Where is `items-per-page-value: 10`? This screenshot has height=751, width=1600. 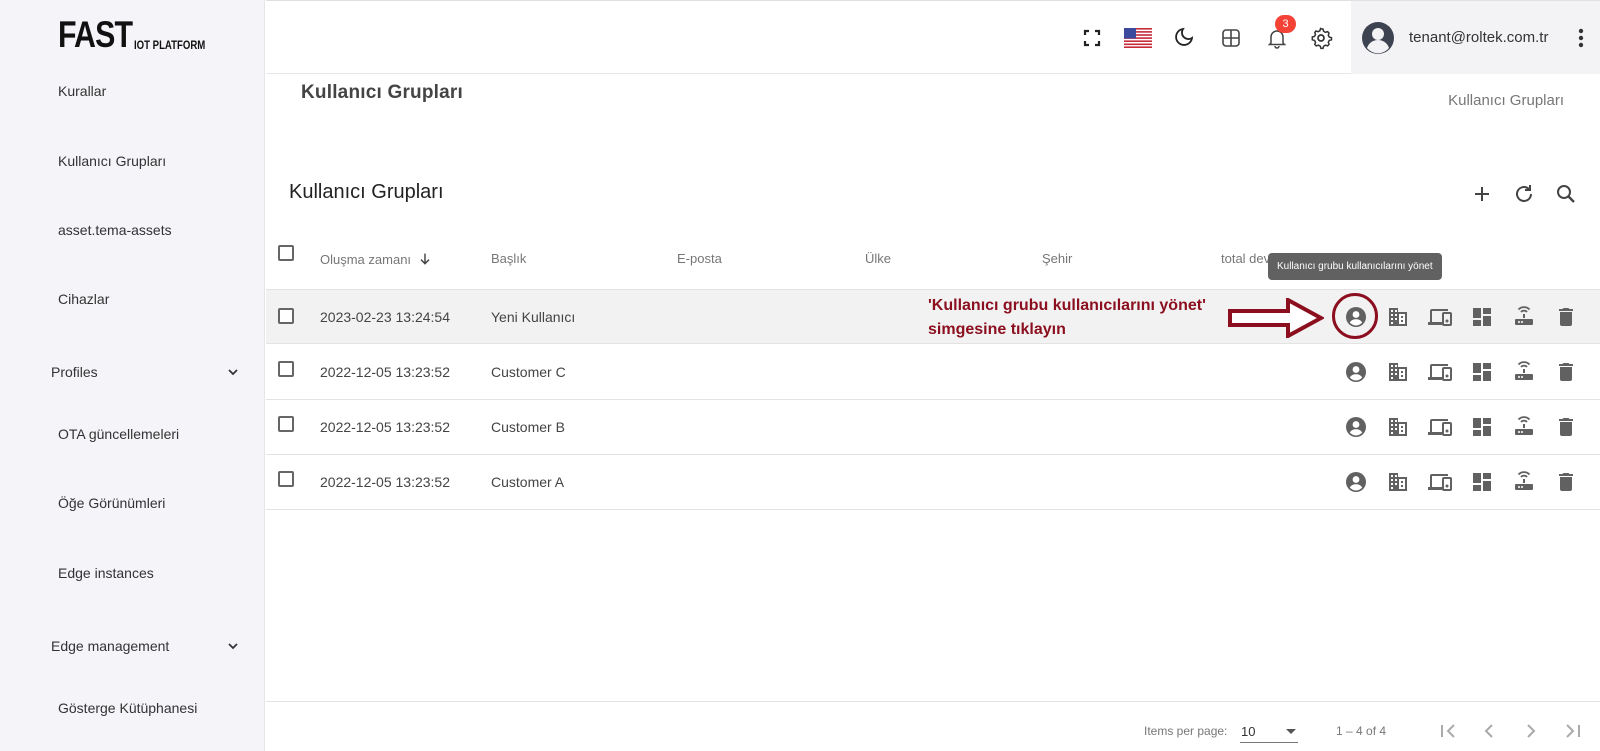
items-per-page-value: 10 is located at coordinates (1248, 731).